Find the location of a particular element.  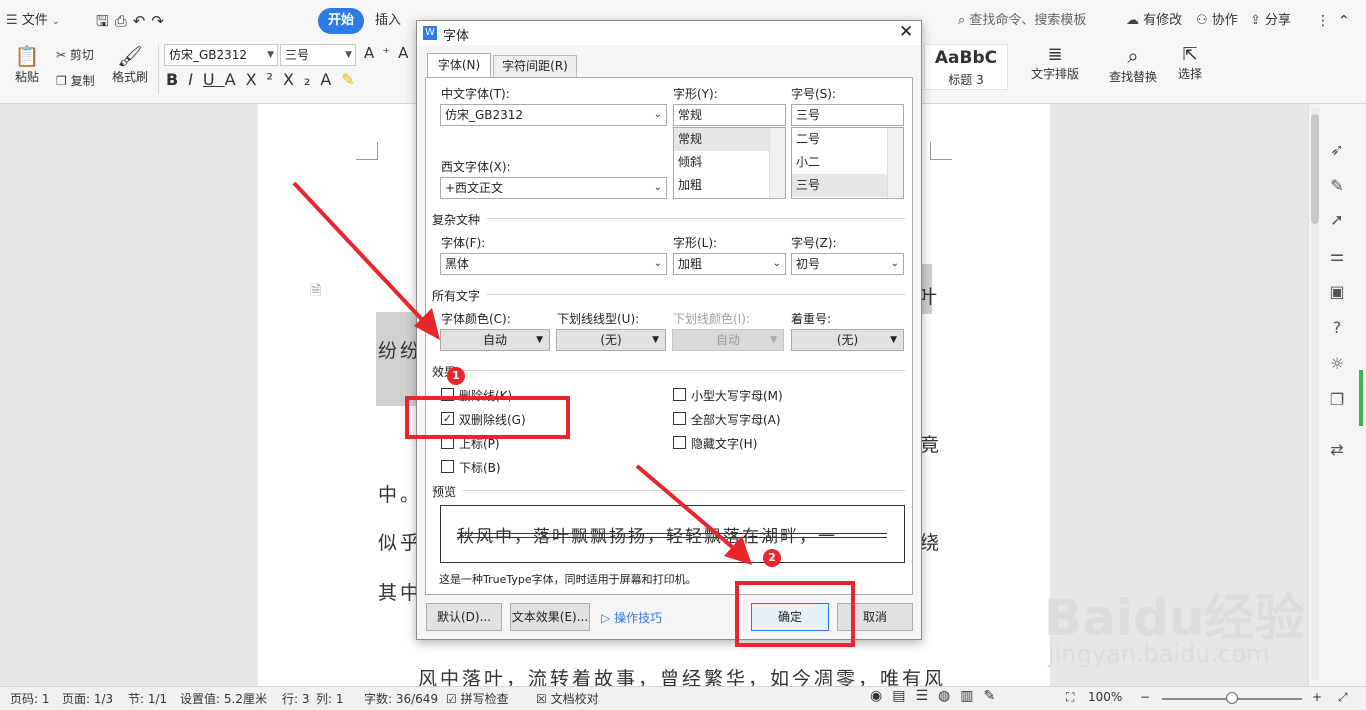

step-badge-2: 2 is located at coordinates (772, 558).